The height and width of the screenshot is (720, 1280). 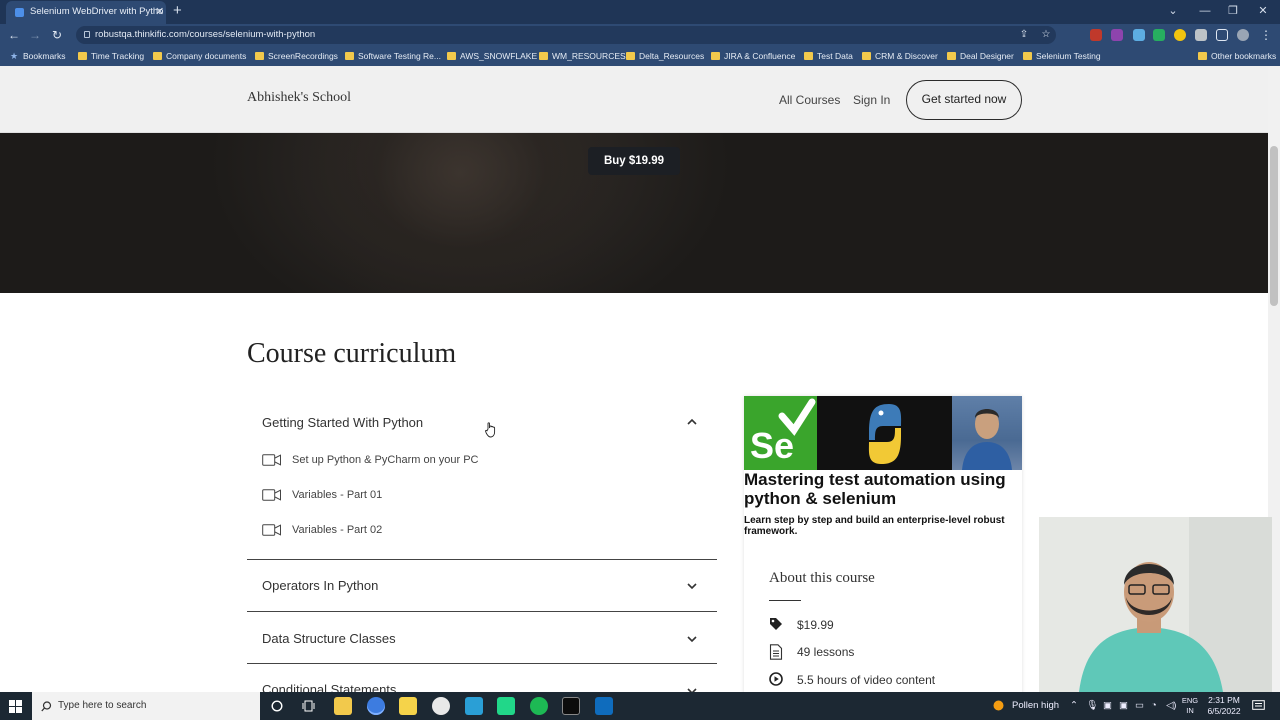 I want to click on adblock-extension-icon, so click(x=1096, y=35).